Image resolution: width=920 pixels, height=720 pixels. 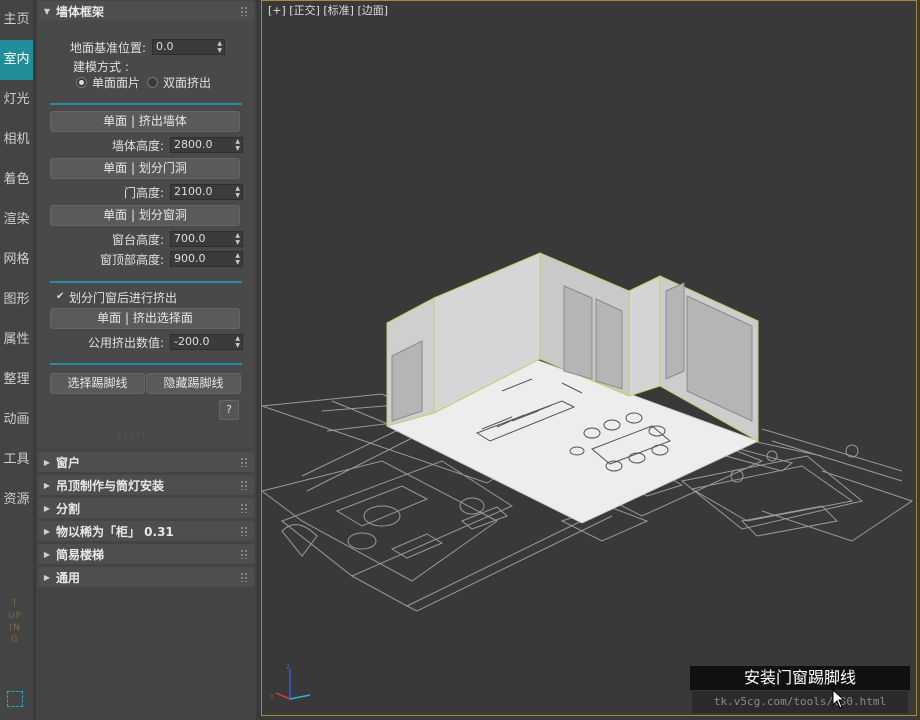 I want to click on rollout-title: 墙体框架, so click(x=80, y=11).